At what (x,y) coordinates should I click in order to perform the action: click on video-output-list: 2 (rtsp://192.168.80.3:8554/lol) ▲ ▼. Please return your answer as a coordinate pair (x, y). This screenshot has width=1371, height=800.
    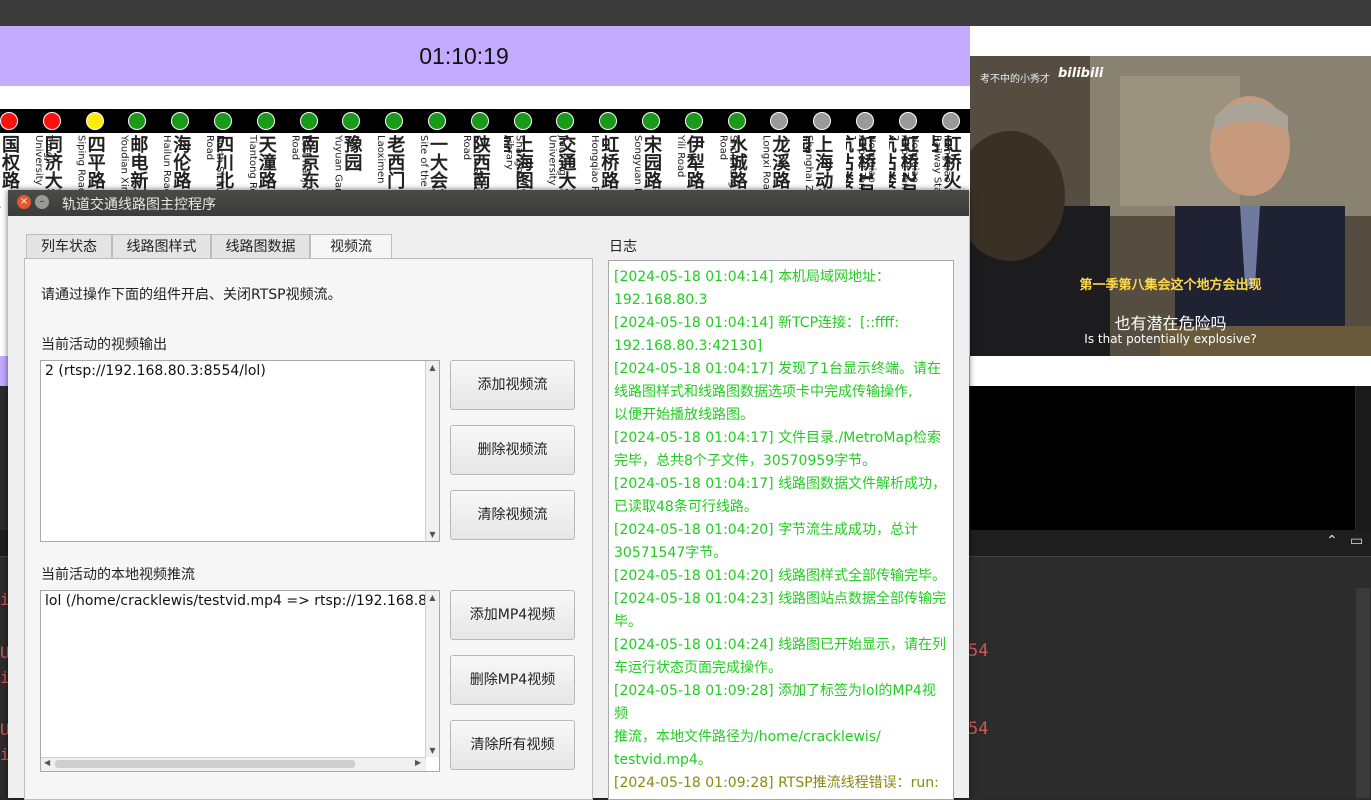
    Looking at the image, I should click on (240, 451).